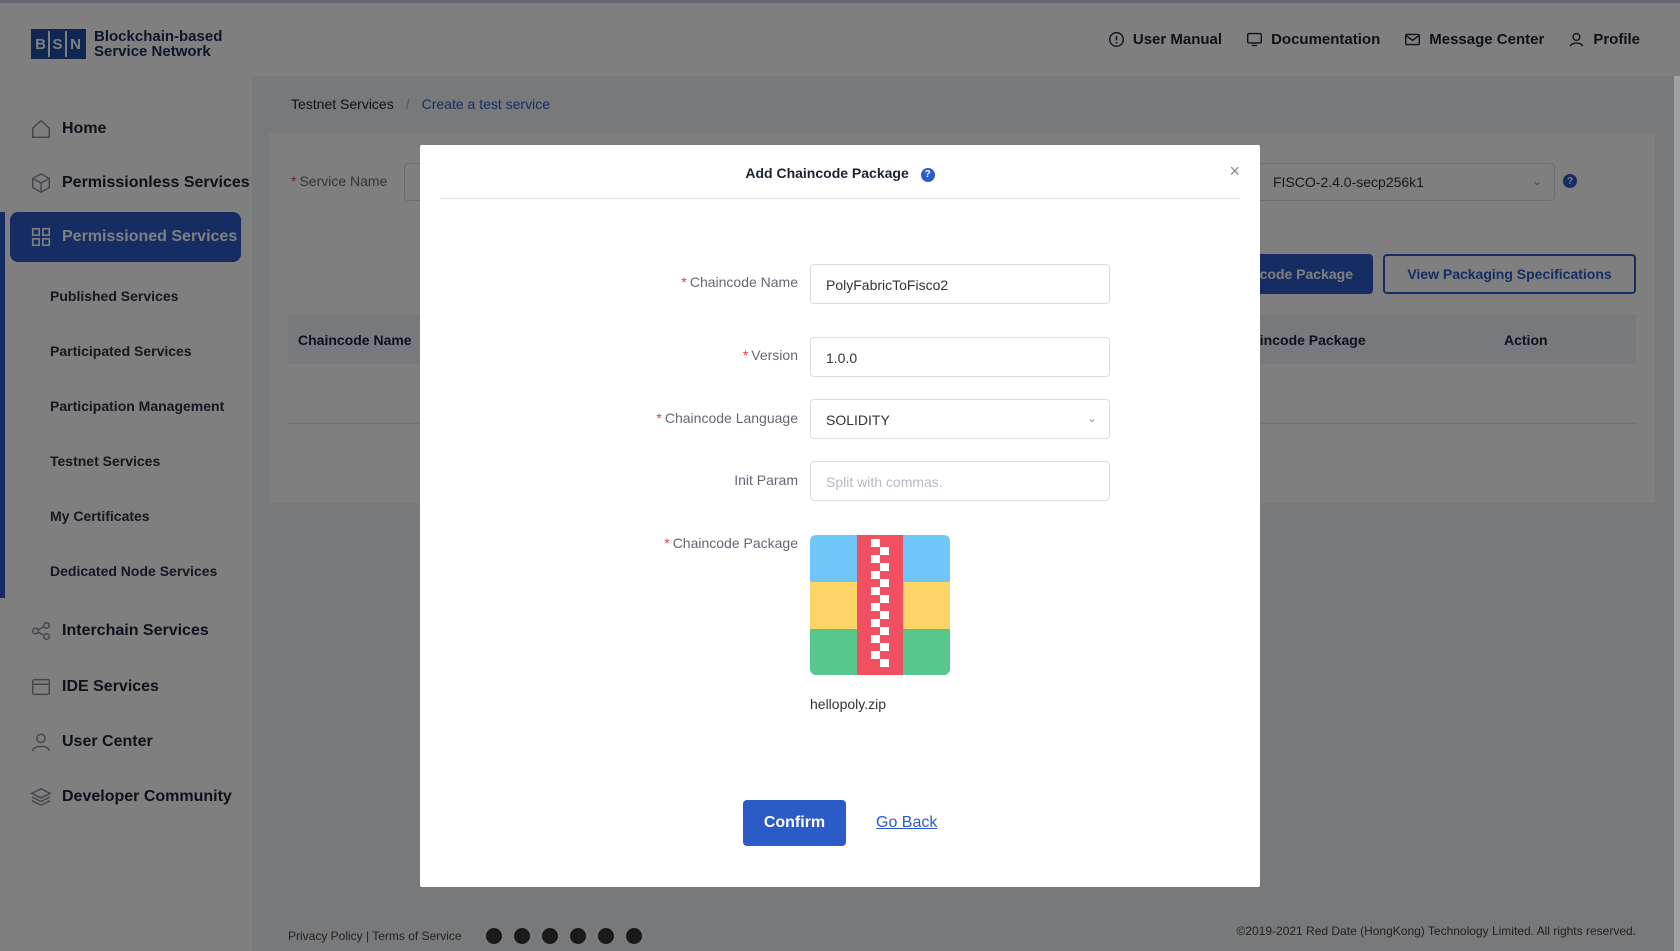 The image size is (1680, 951). I want to click on init-param-label: Init Param, so click(766, 480).